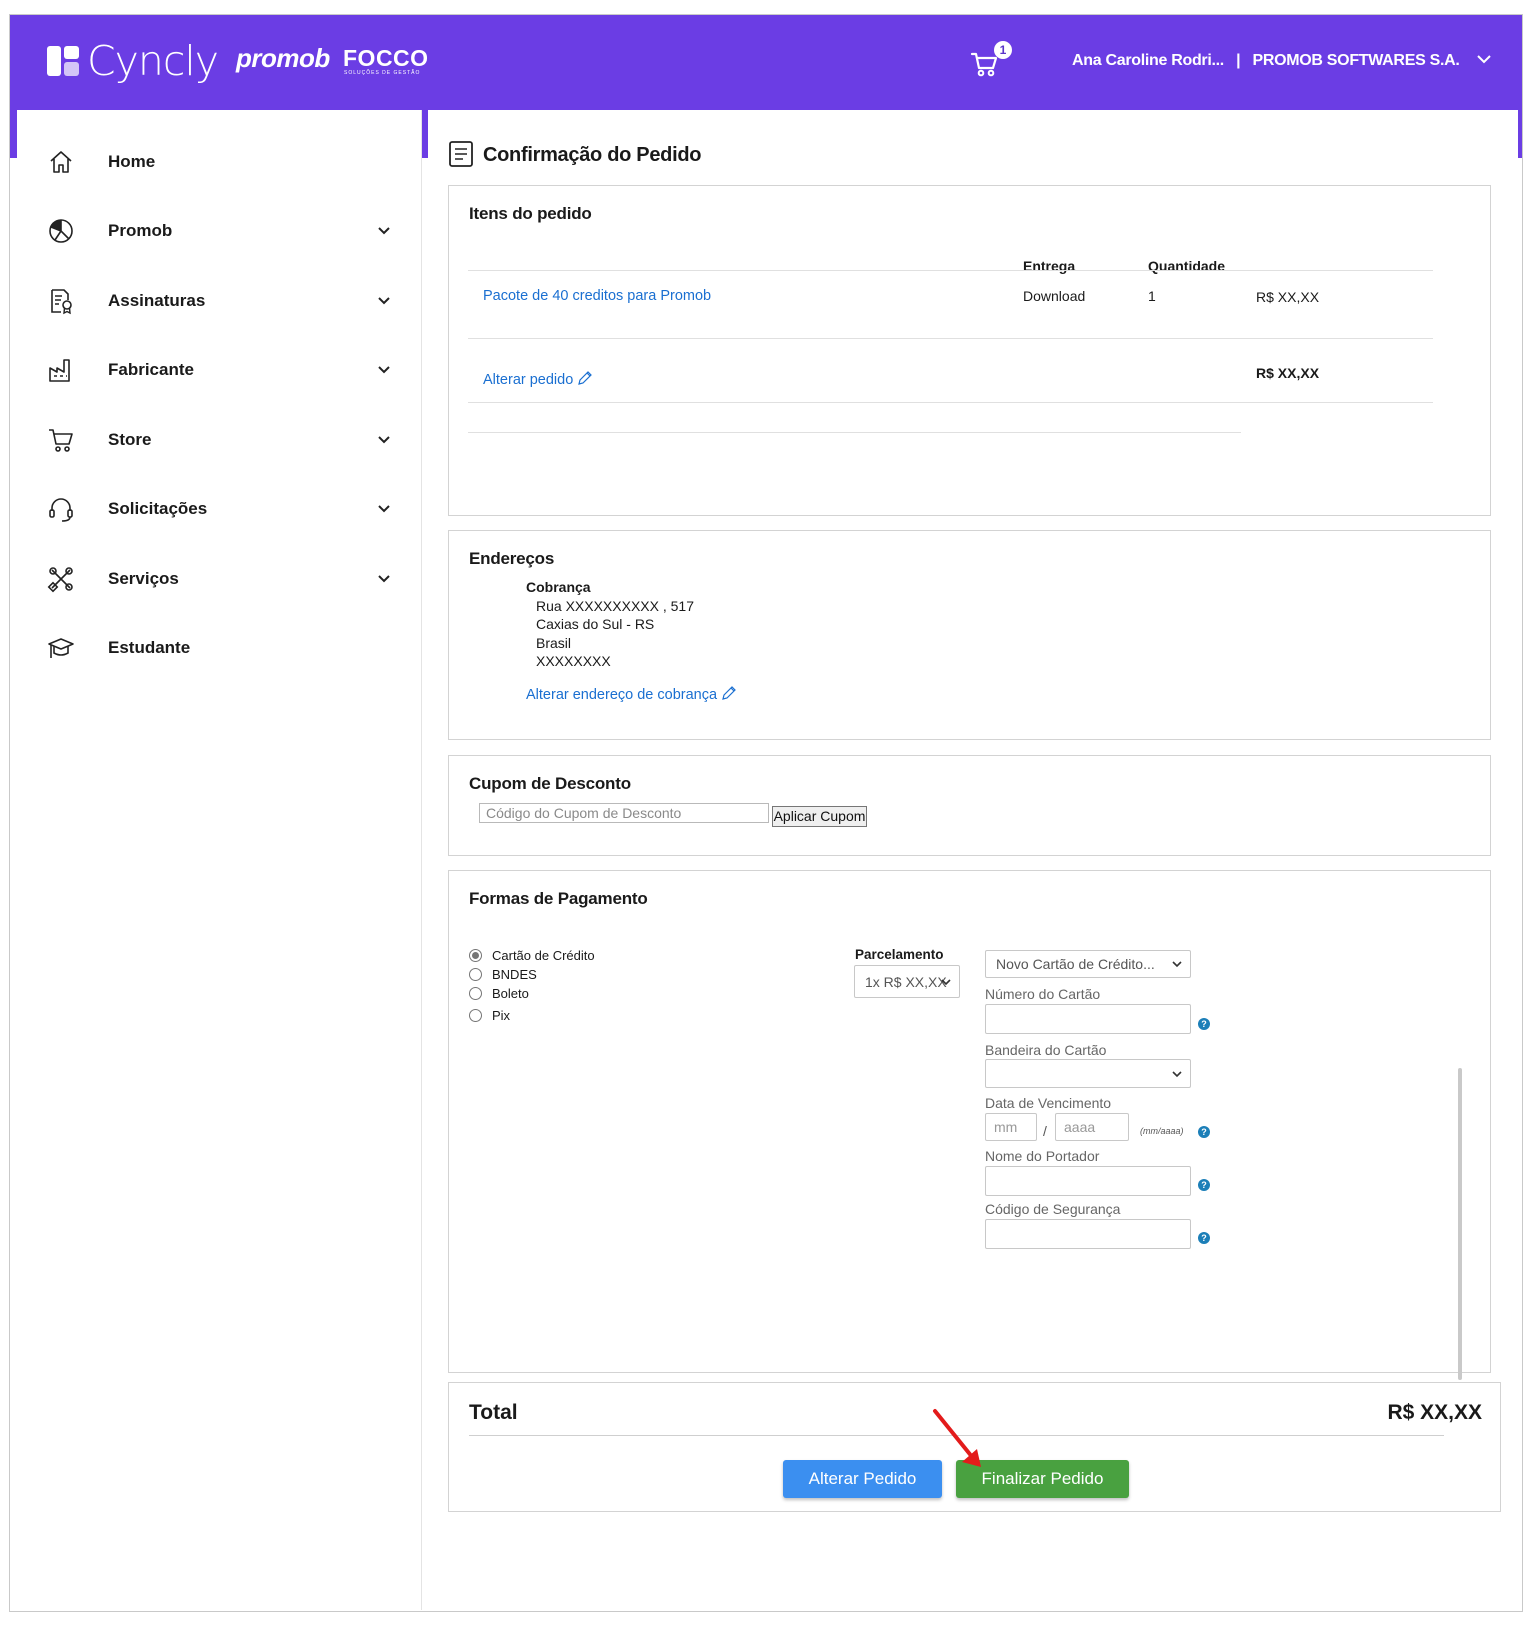 The width and height of the screenshot is (1533, 1626). Describe the element at coordinates (528, 380) in the screenshot. I see `edit-order-label: Alterar pedido` at that location.